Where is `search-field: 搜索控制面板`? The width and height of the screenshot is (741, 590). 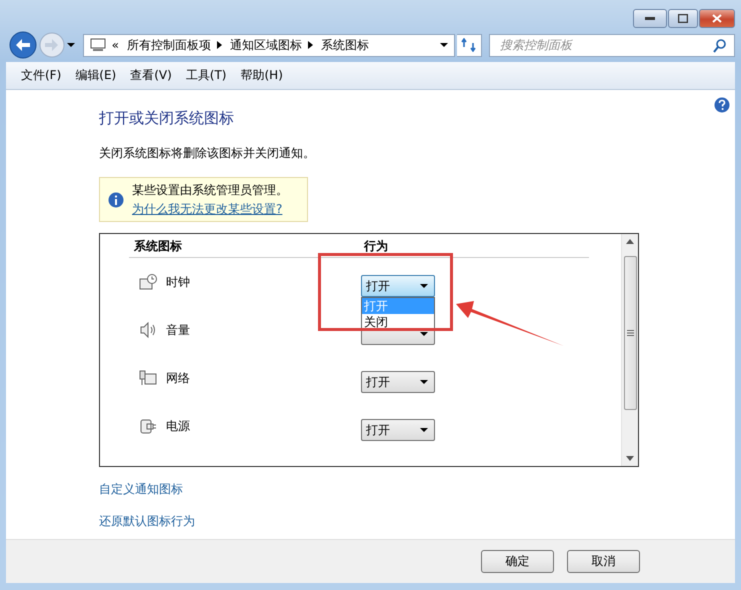
search-field: 搜索控制面板 is located at coordinates (612, 45).